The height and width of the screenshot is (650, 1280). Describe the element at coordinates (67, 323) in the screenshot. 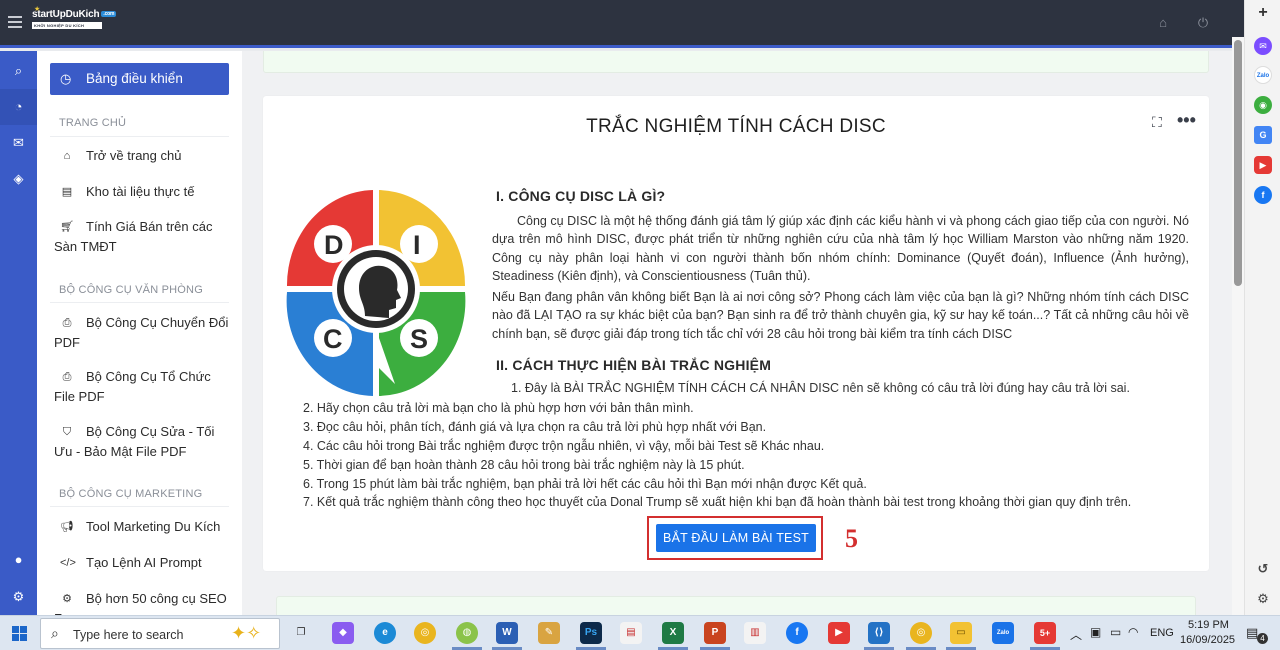

I see `pdf-file-icon: ⎙` at that location.